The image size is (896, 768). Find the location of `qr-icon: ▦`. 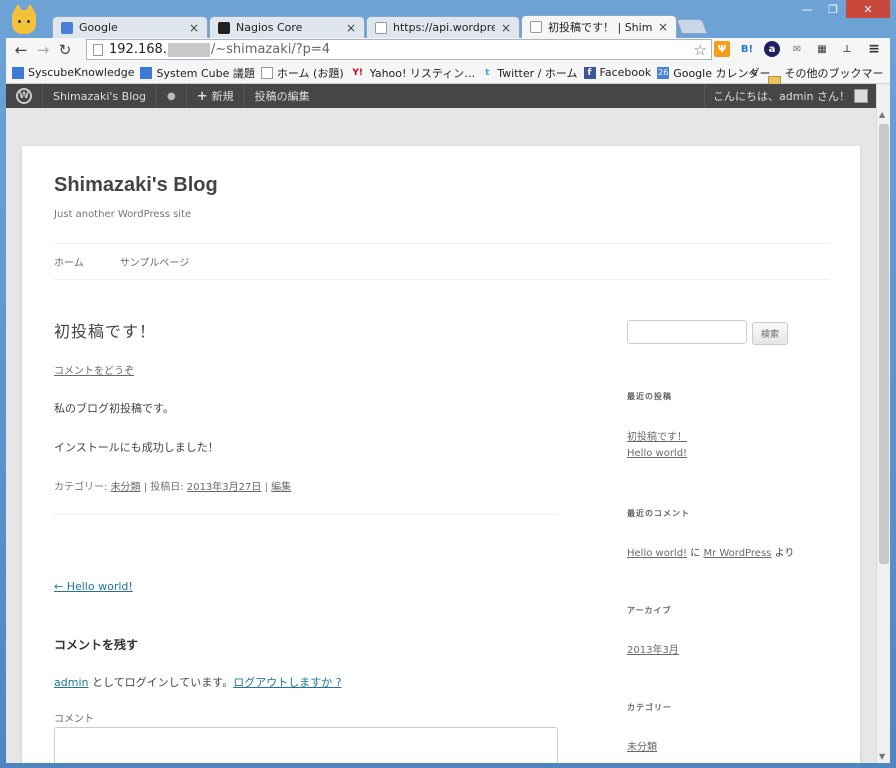

qr-icon: ▦ is located at coordinates (822, 49).